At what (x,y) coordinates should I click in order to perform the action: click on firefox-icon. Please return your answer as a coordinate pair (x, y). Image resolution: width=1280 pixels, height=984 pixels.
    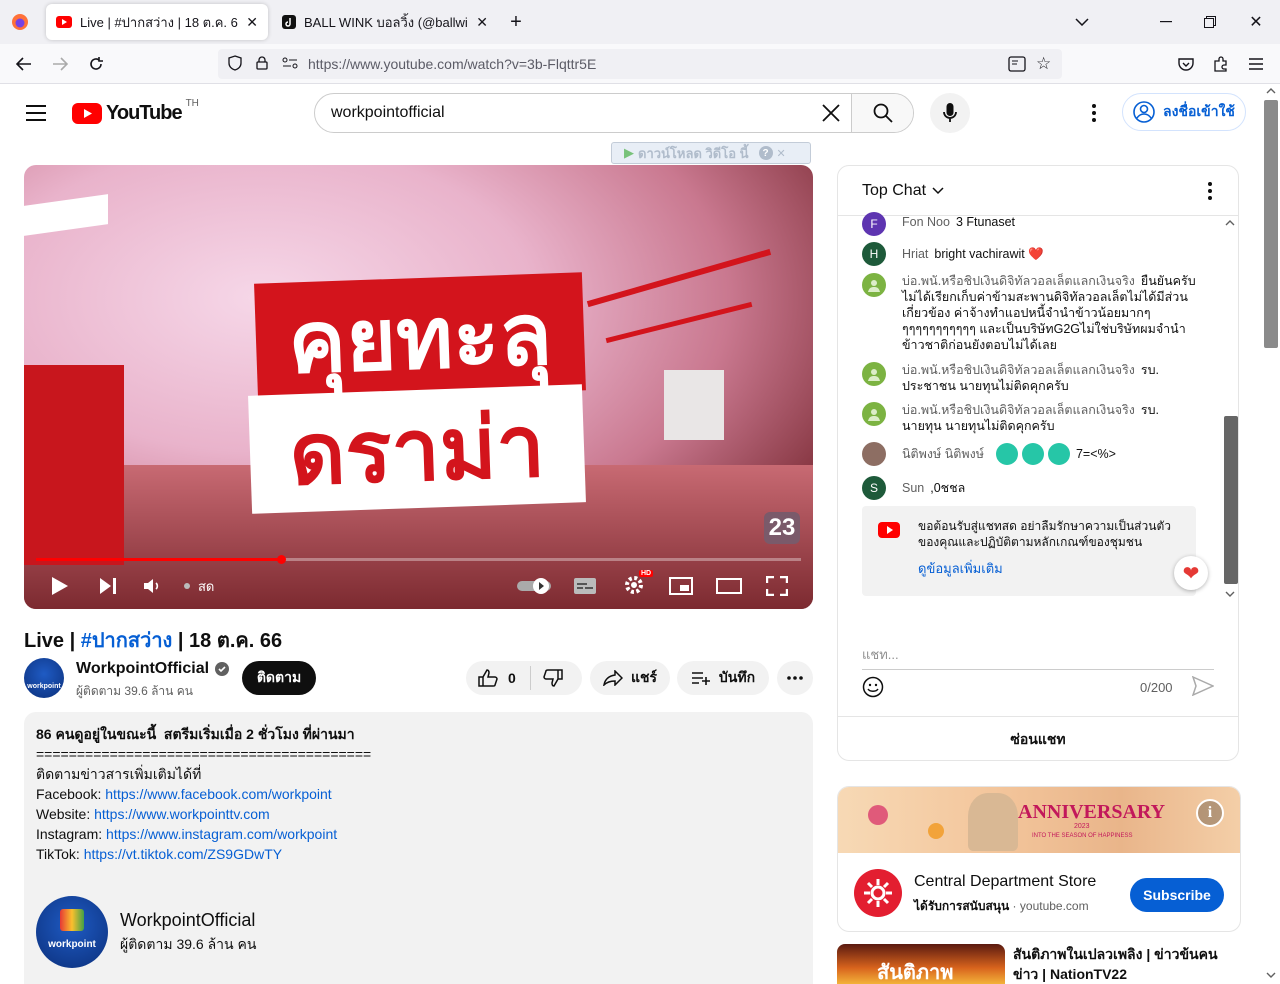
    Looking at the image, I should click on (20, 22).